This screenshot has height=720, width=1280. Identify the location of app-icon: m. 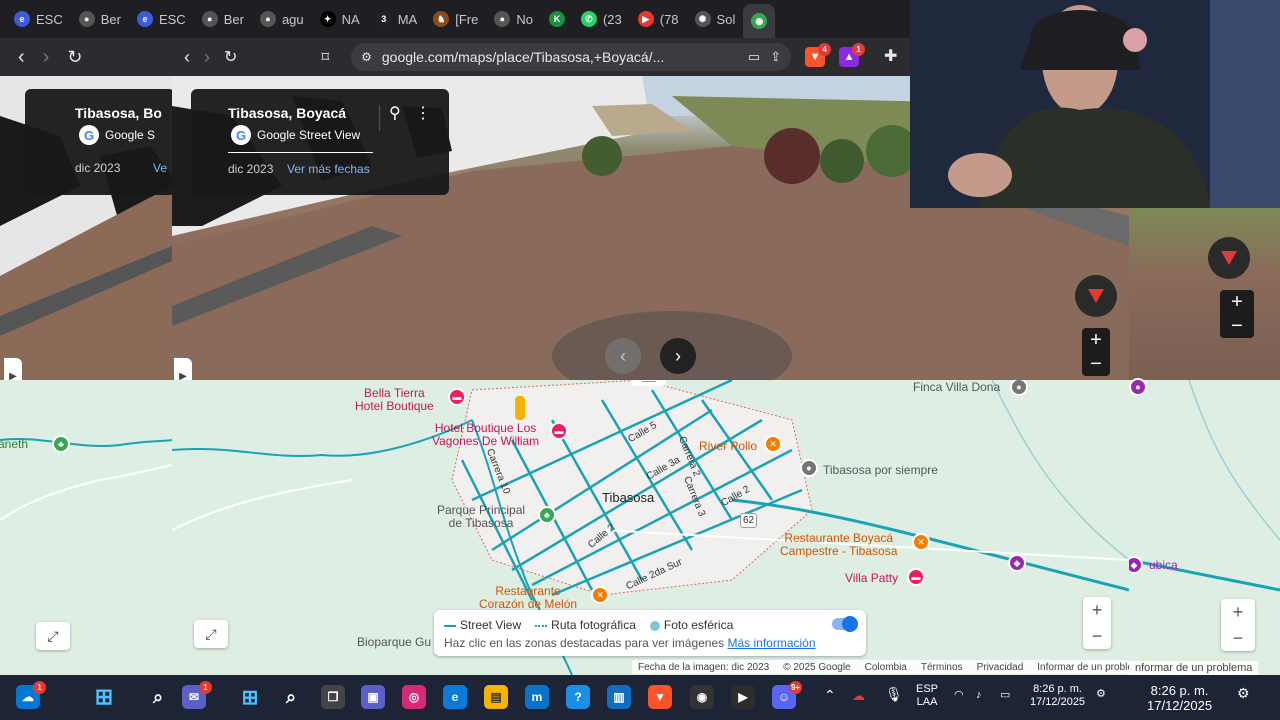
(537, 697).